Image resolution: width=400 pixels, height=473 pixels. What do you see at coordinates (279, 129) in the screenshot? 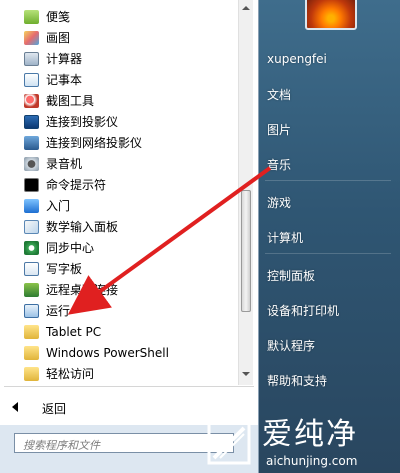
I see `right-menu-pictures: 图片` at bounding box center [279, 129].